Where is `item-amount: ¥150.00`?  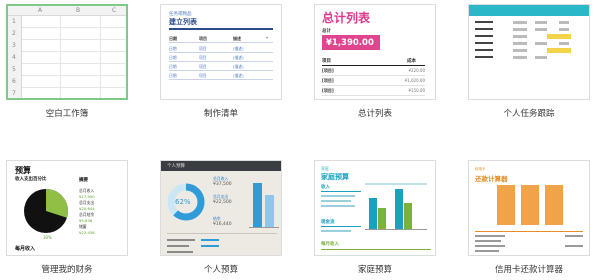
item-amount: ¥150.00 is located at coordinates (416, 90).